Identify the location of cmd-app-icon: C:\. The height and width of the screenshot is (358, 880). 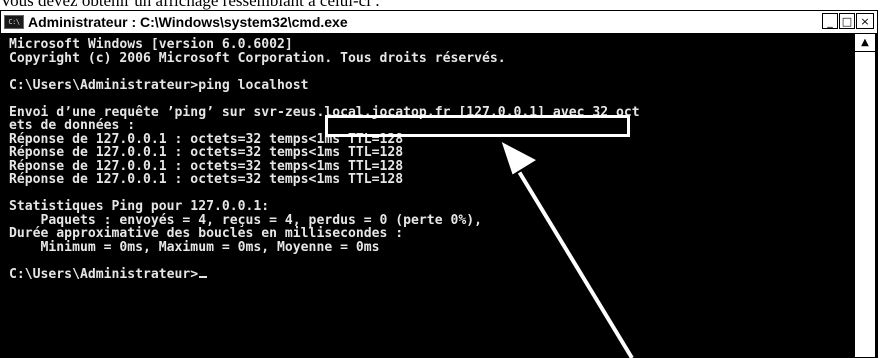
(14, 22).